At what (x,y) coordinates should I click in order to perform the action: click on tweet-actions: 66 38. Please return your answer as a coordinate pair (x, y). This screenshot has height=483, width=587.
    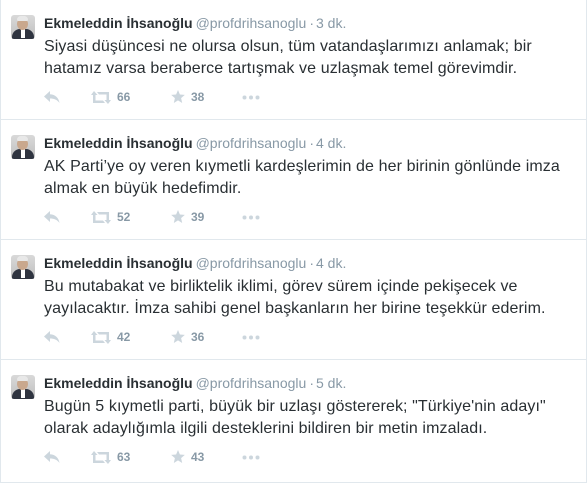
    Looking at the image, I should click on (158, 97).